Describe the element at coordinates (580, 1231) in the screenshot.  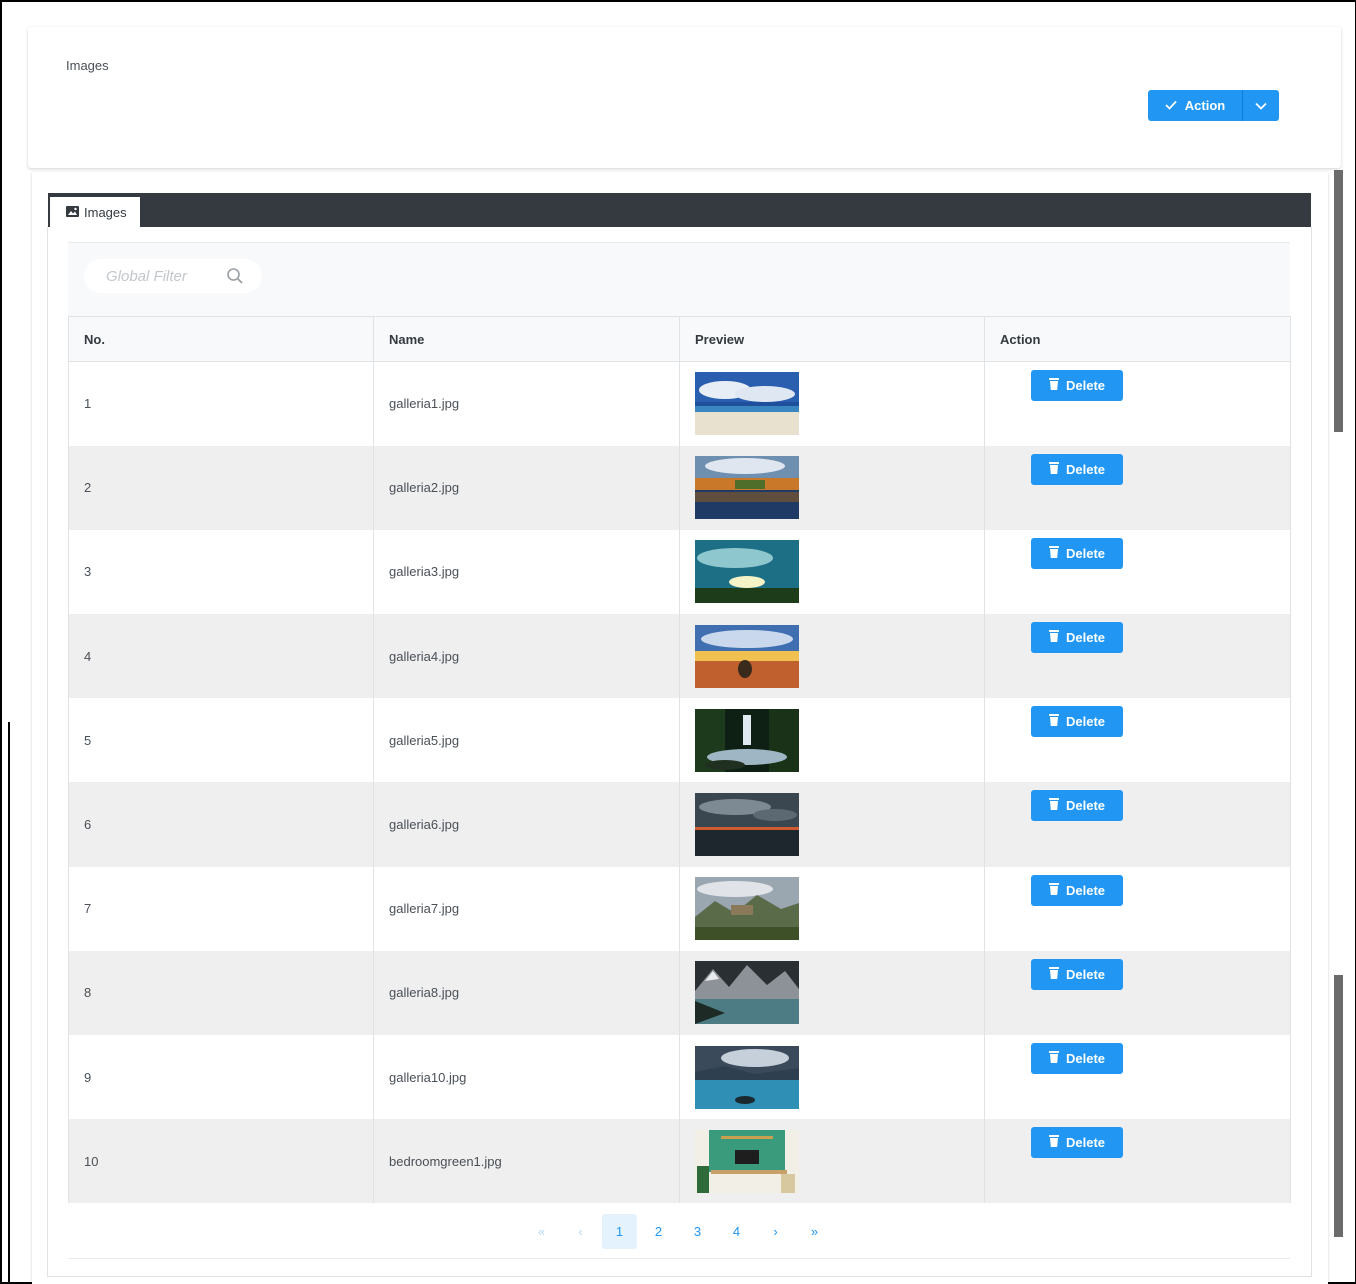
I see `page-prev-button: ‹` at that location.